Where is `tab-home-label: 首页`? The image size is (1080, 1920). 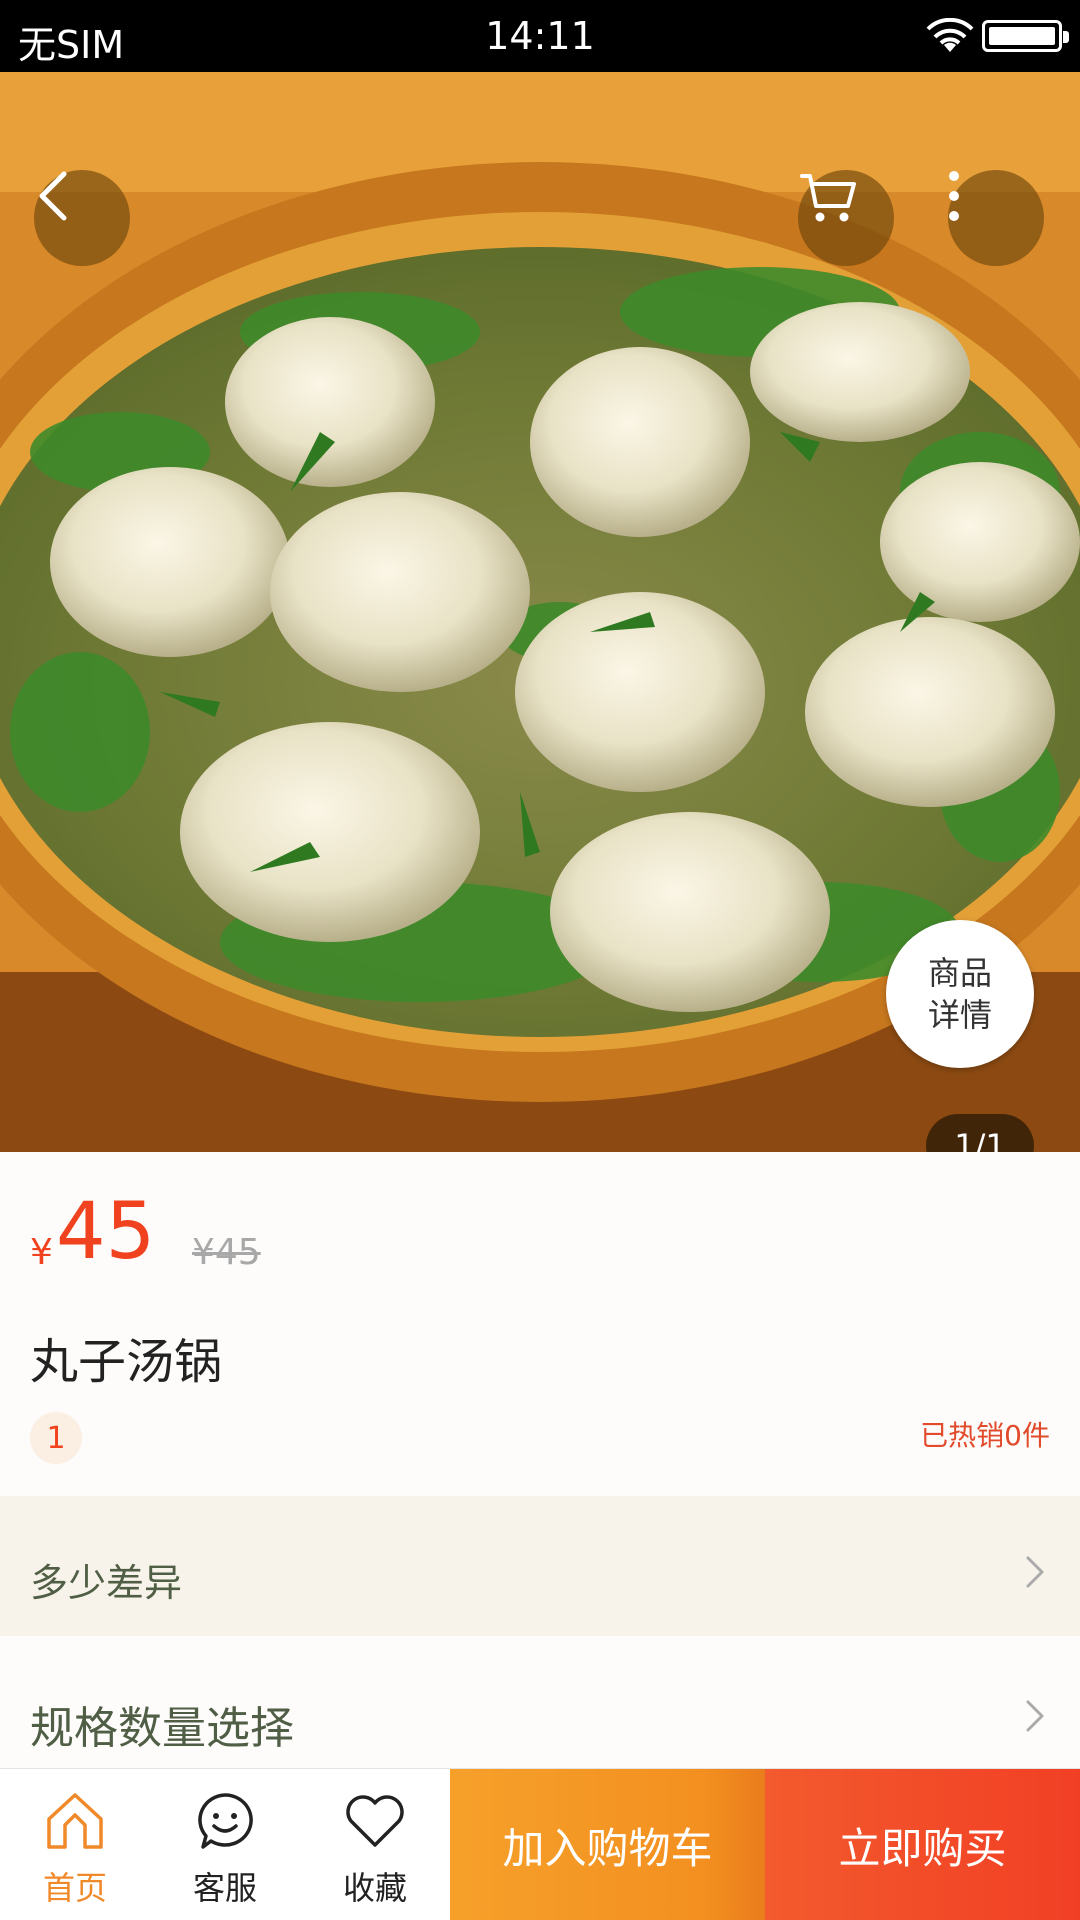 tab-home-label: 首页 is located at coordinates (74, 1888).